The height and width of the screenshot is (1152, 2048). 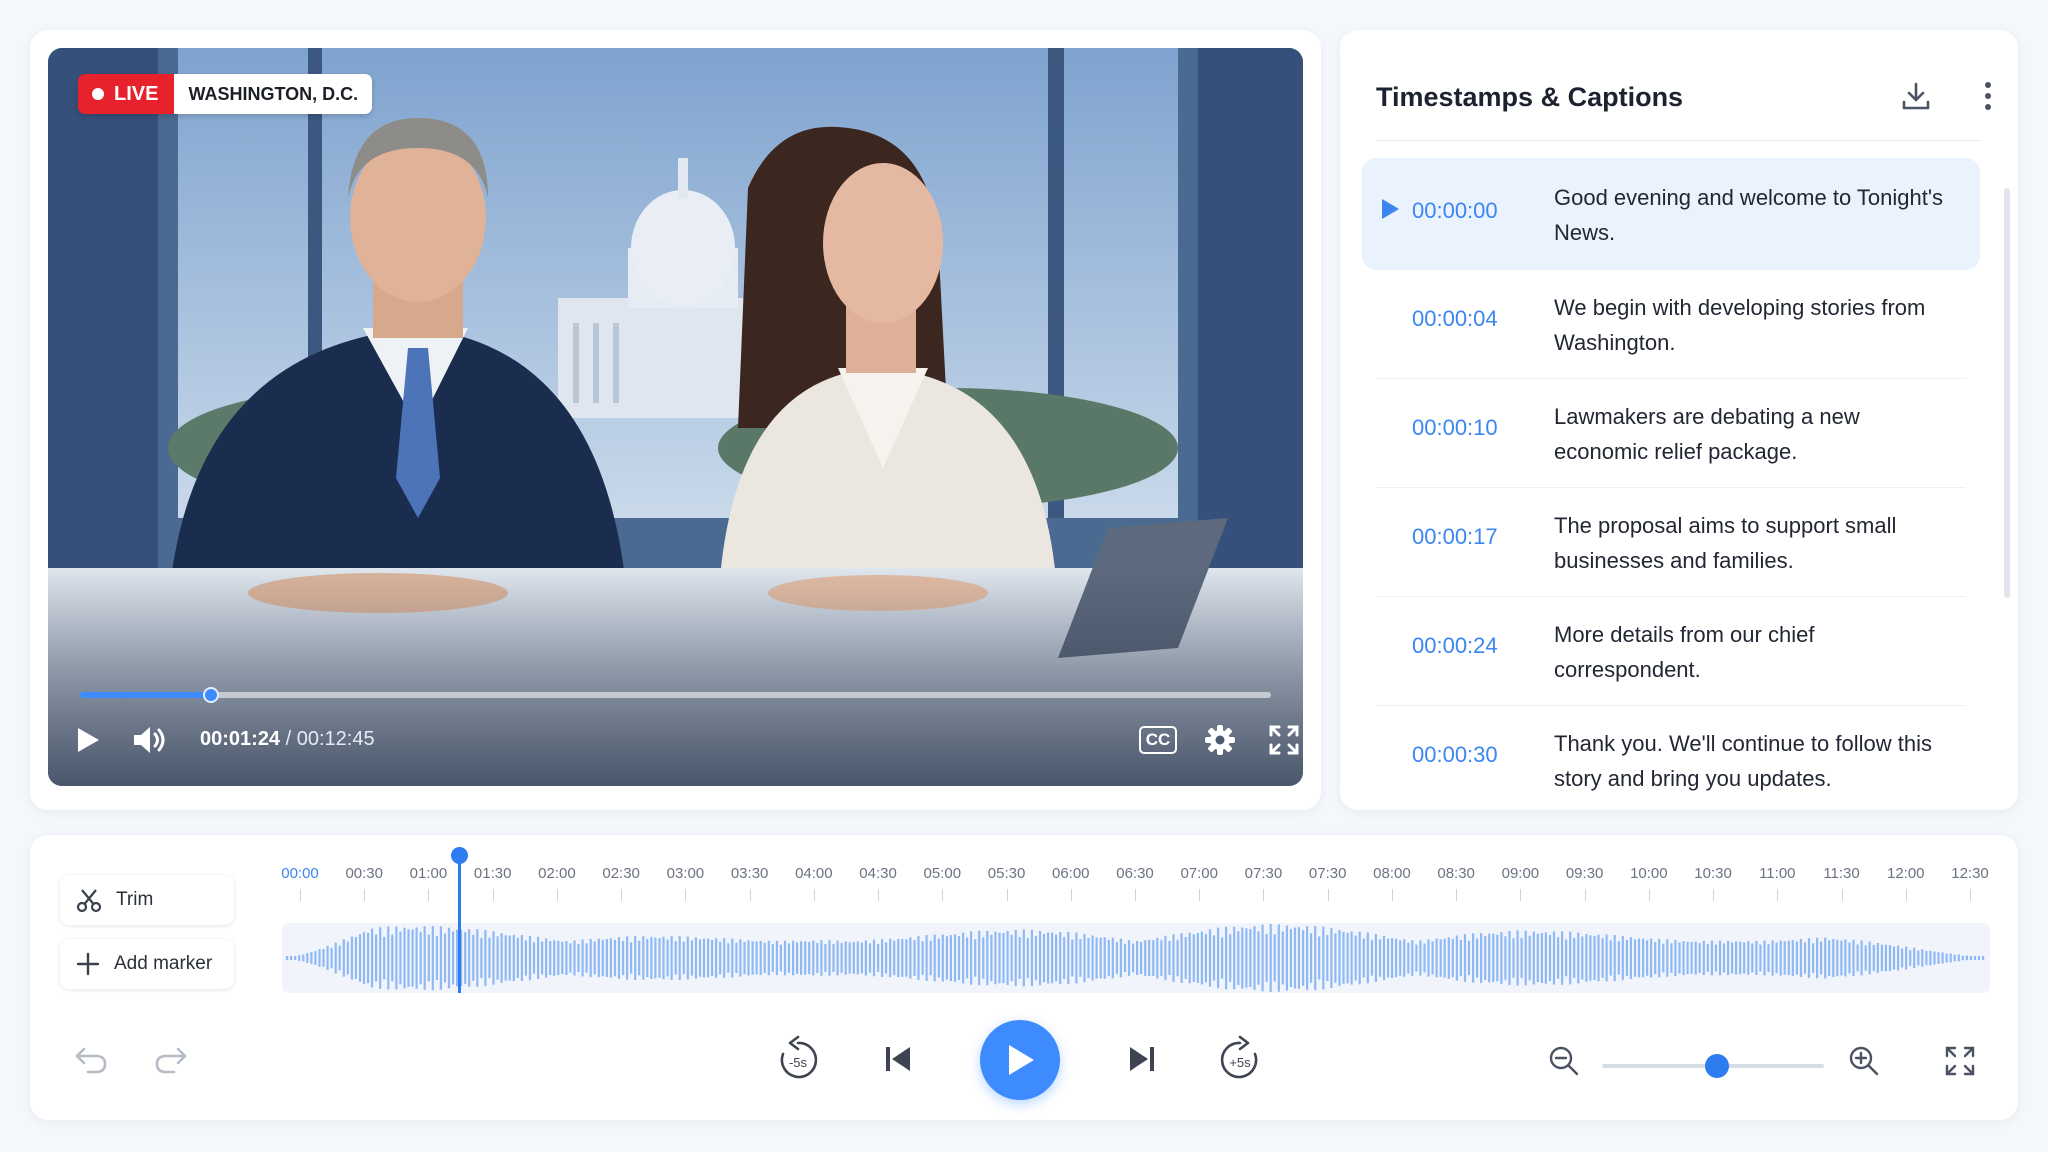 What do you see at coordinates (685, 873) in the screenshot?
I see `timeline-tick-label: 03:00` at bounding box center [685, 873].